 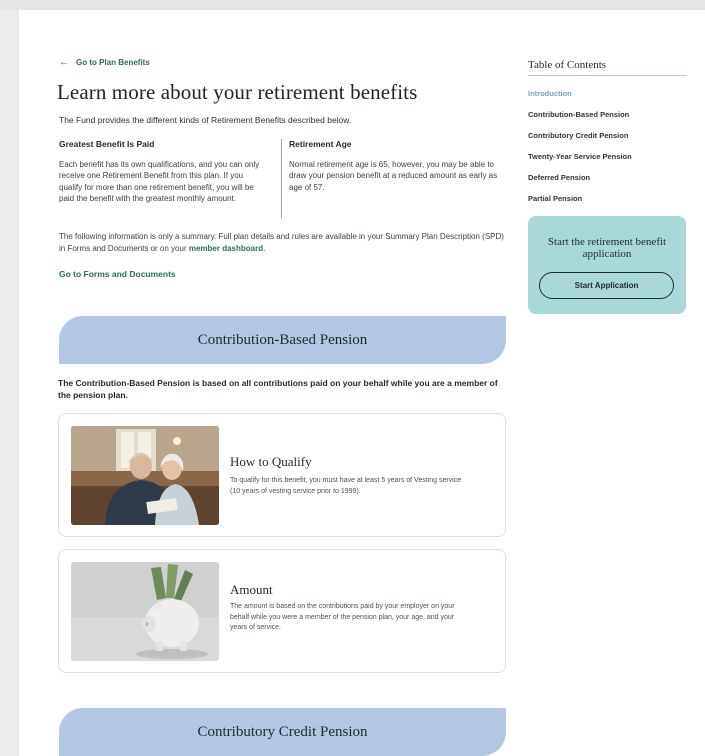 I want to click on member-dashboard-link: member dashboard, so click(x=226, y=248).